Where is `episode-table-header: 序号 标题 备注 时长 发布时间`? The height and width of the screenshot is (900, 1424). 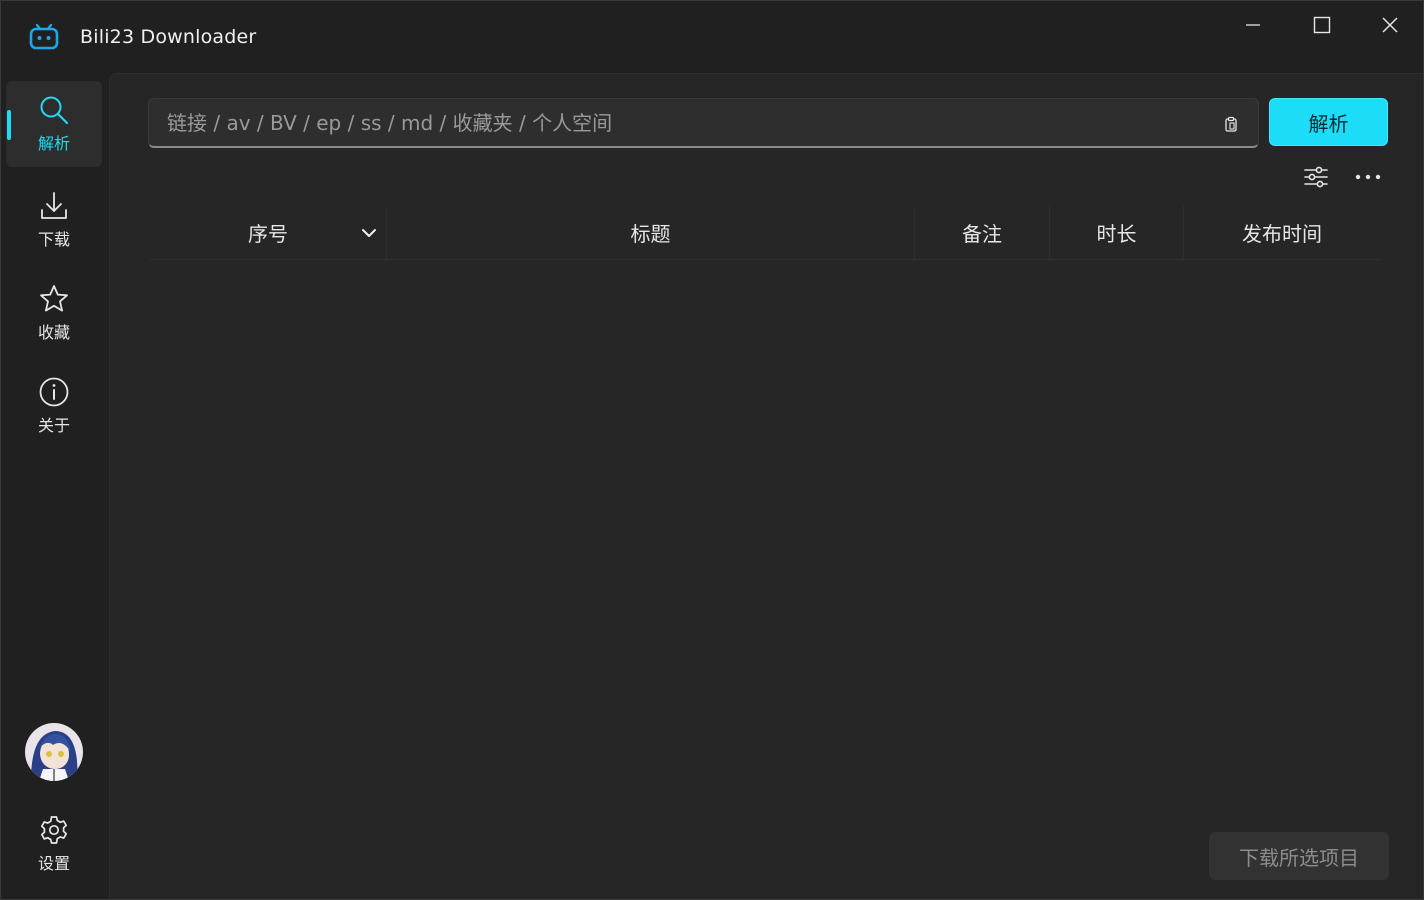 episode-table-header: 序号 标题 备注 时长 发布时间 is located at coordinates (765, 233).